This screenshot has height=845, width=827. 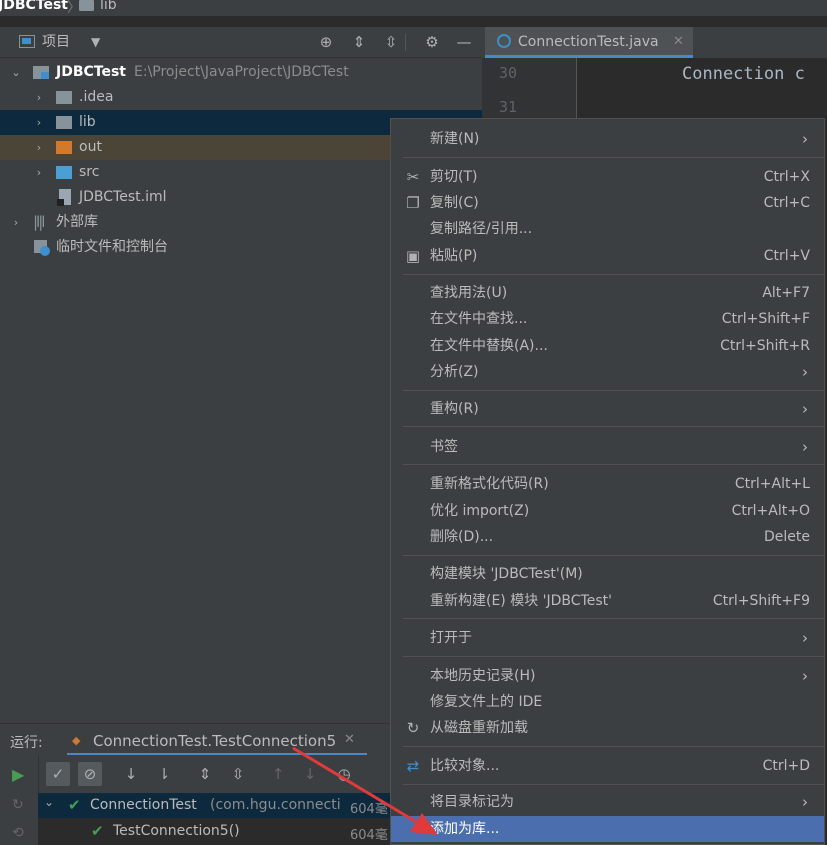 What do you see at coordinates (607, 177) in the screenshot?
I see `menu-item-cut: ✂ 剪切(T) Ctrl+X` at bounding box center [607, 177].